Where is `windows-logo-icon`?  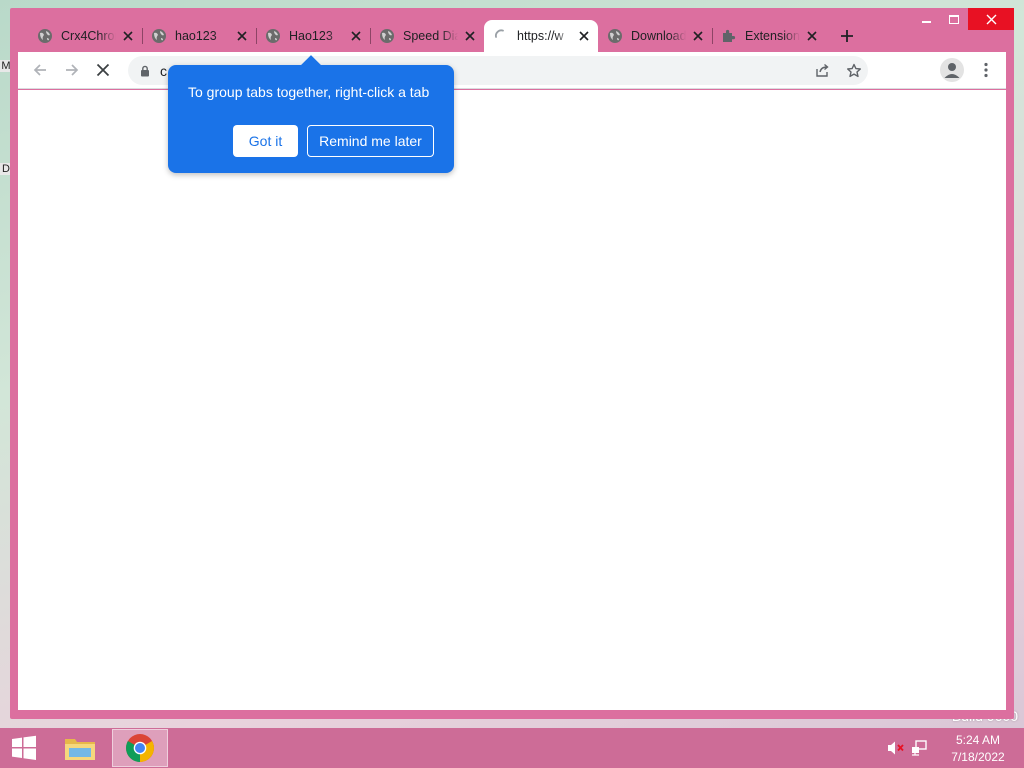 windows-logo-icon is located at coordinates (24, 747).